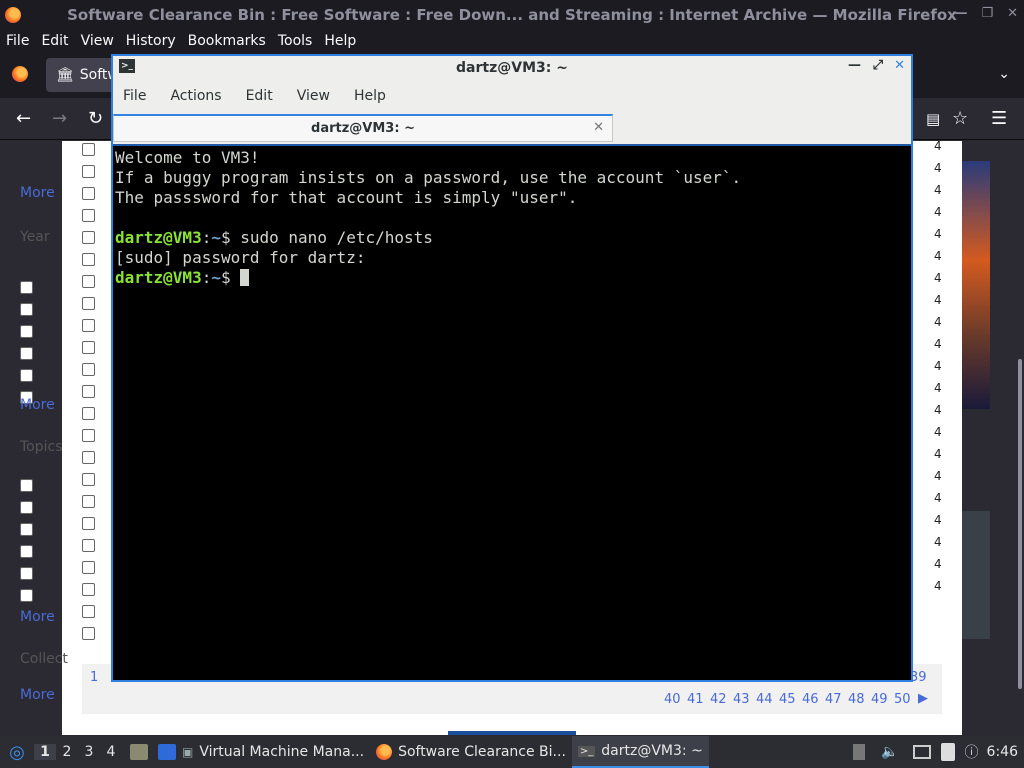 The width and height of the screenshot is (1024, 768). Describe the element at coordinates (59, 118) in the screenshot. I see `forward-icon: →` at that location.